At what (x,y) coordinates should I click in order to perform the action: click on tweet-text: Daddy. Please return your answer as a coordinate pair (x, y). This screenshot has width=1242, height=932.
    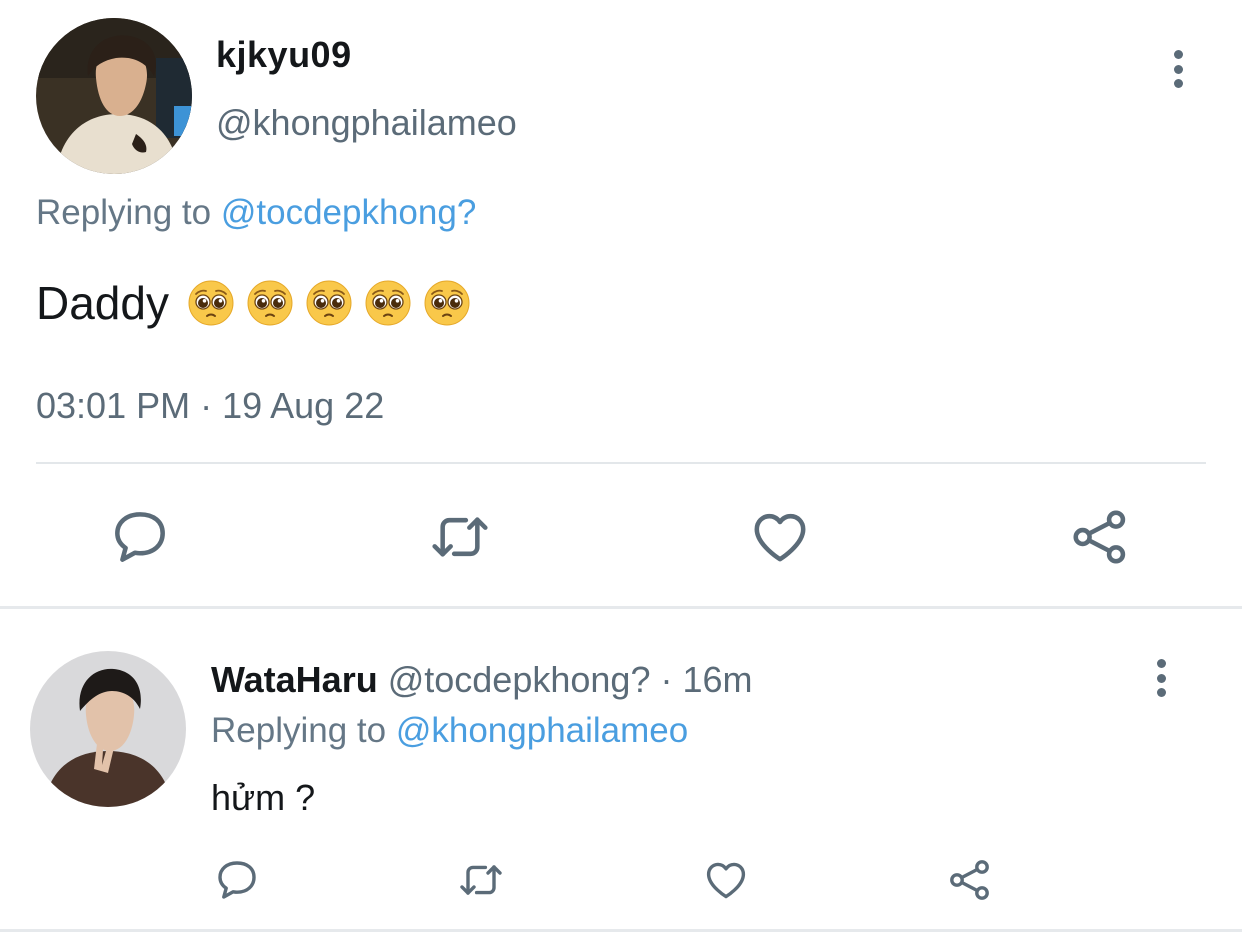
    Looking at the image, I should click on (253, 303).